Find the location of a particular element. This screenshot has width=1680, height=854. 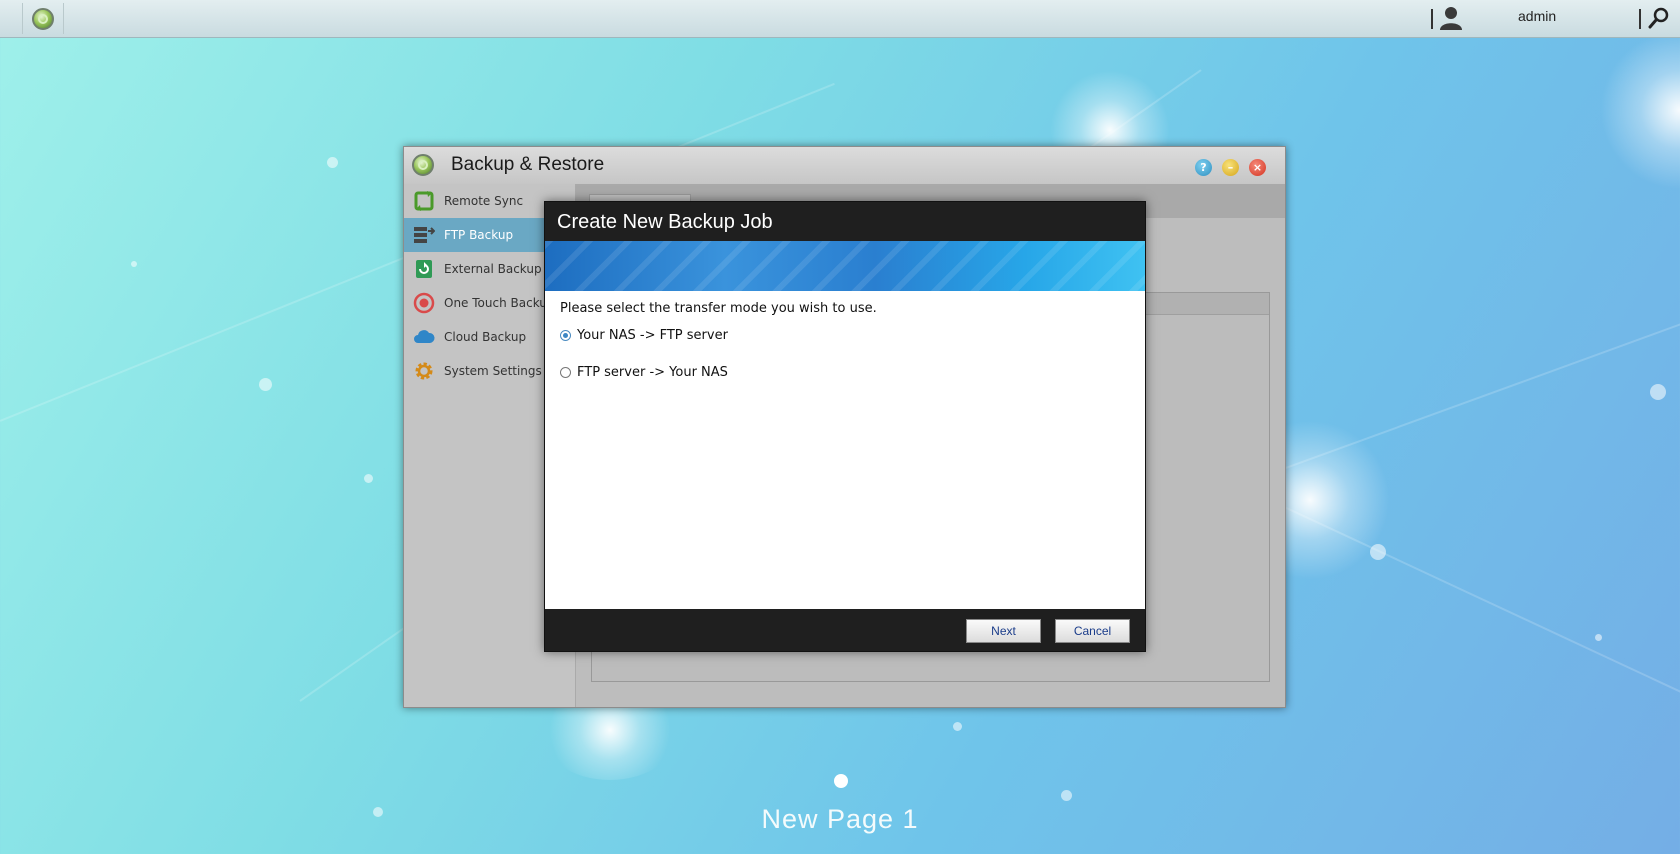

help-button: ? is located at coordinates (1203, 167).